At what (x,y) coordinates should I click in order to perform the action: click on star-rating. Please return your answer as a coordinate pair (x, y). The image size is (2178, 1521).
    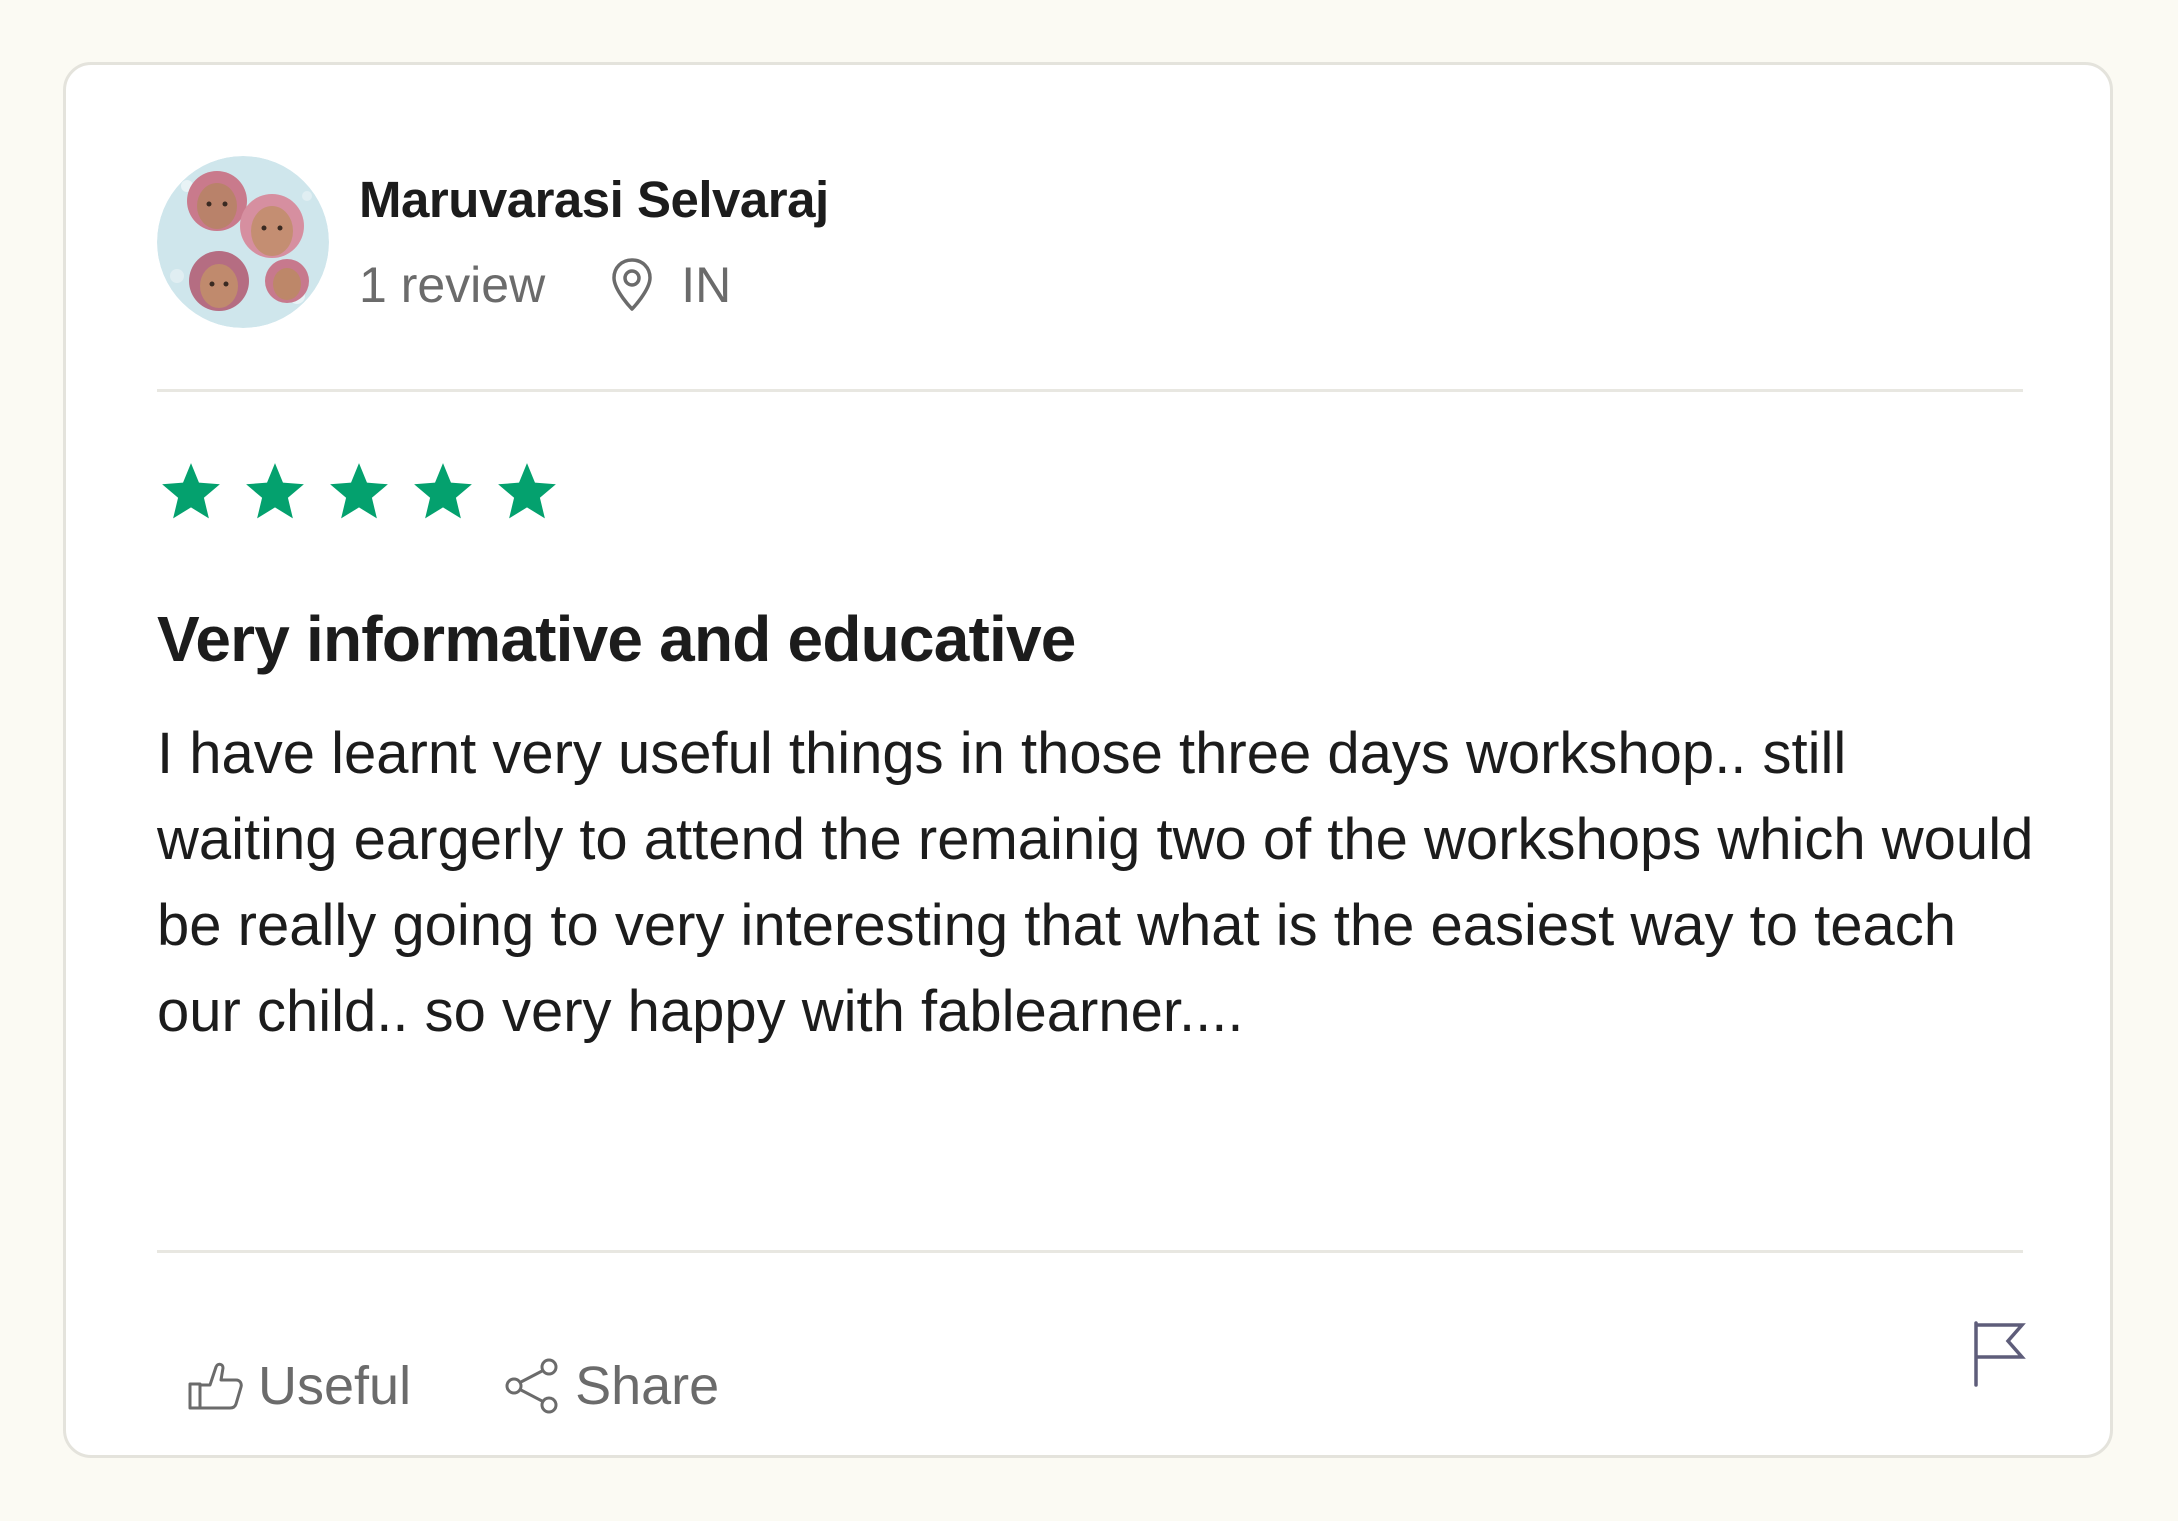
    Looking at the image, I should click on (367, 492).